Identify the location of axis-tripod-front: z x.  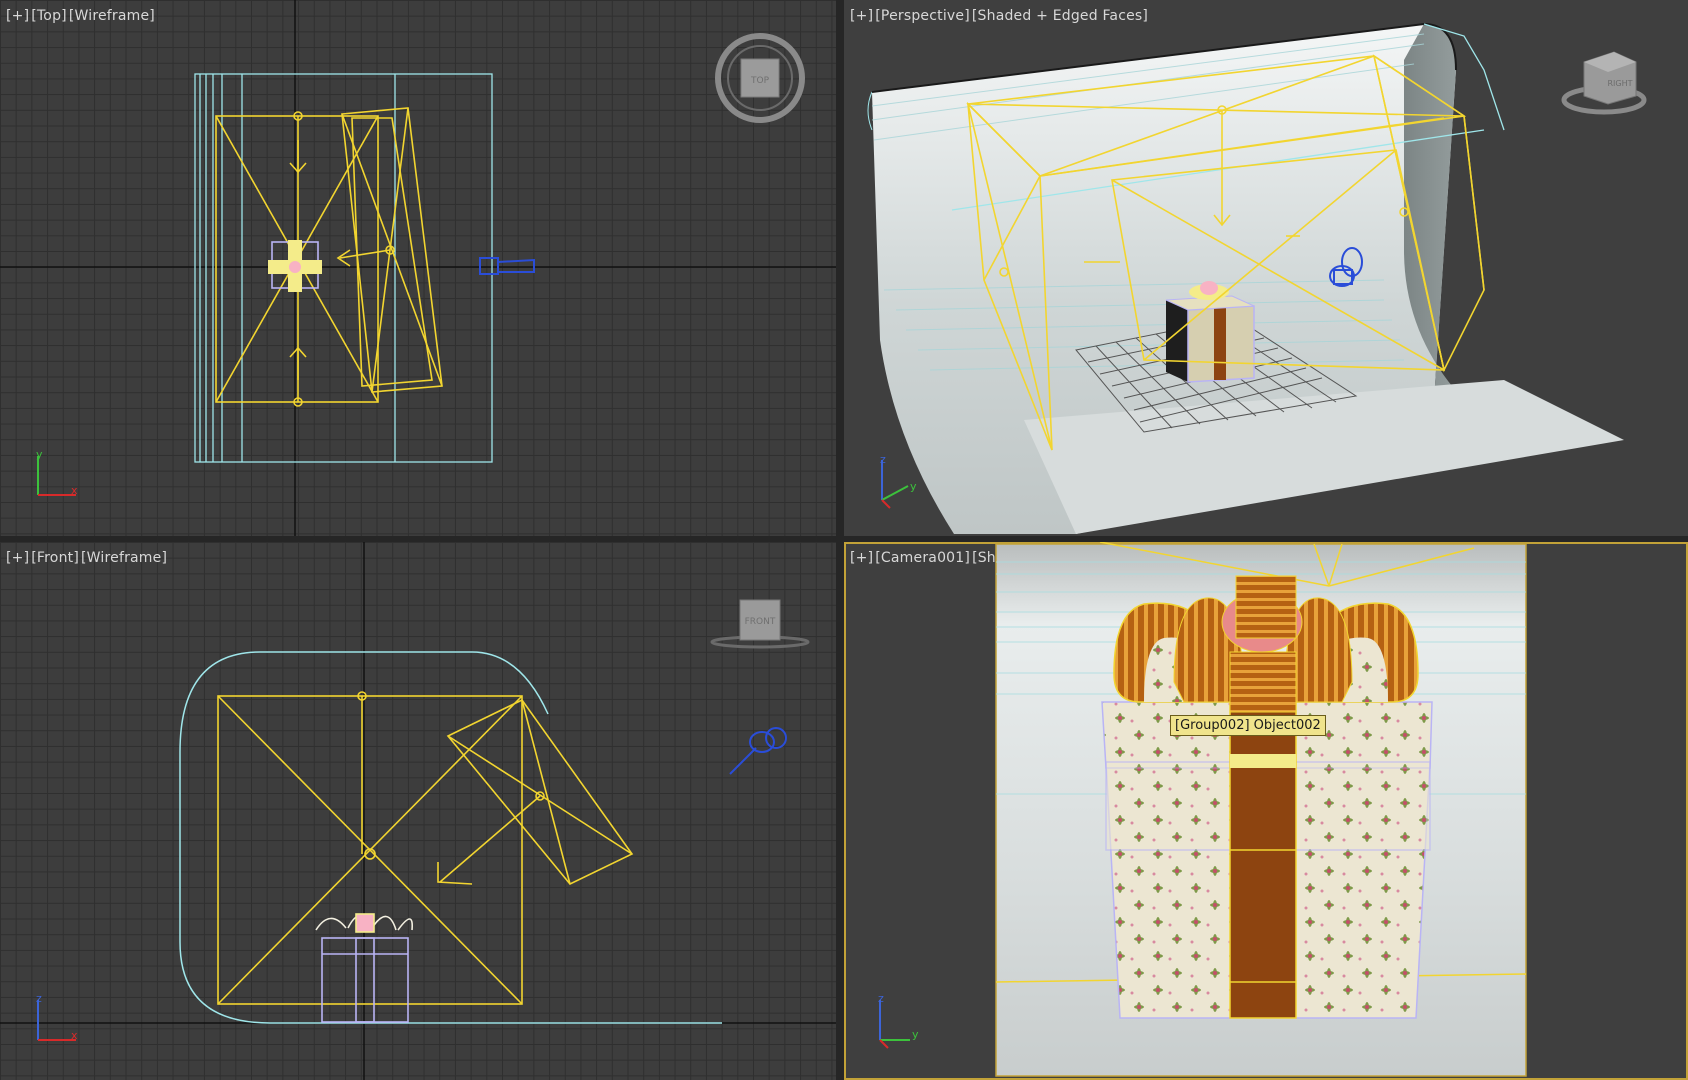
(57, 1017).